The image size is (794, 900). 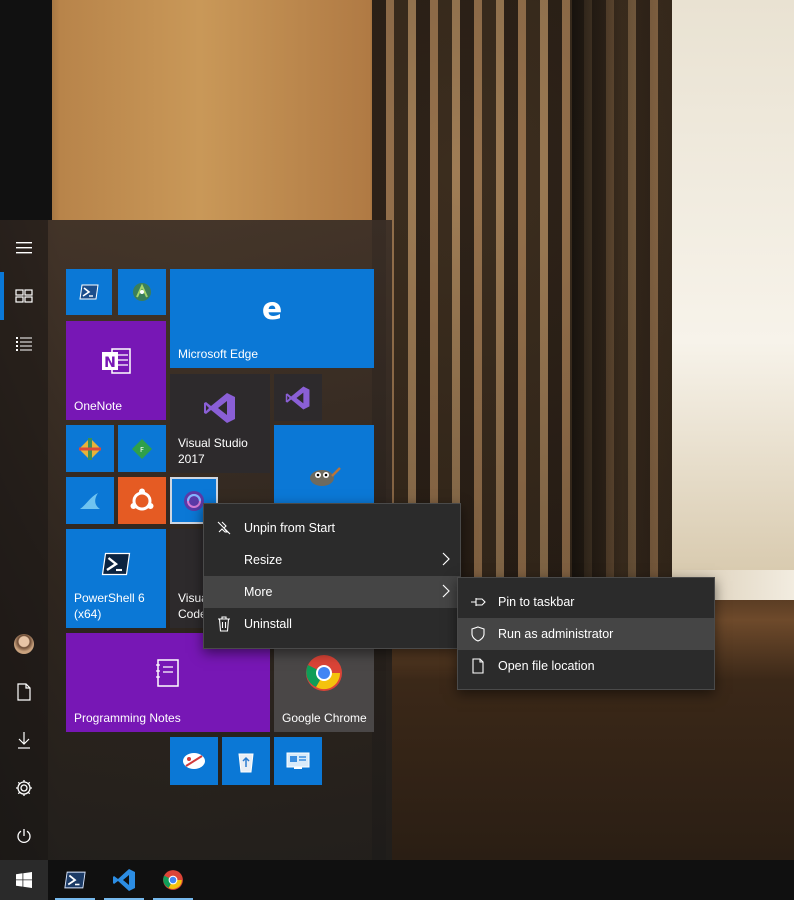 I want to click on menu-item-resize: Resize, so click(x=332, y=560).